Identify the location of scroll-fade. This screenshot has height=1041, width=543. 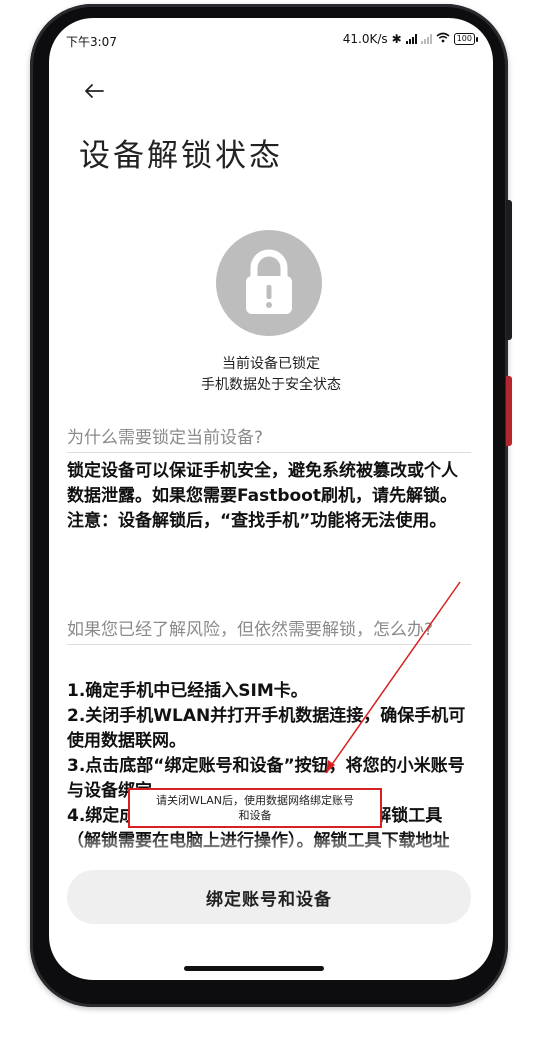
(271, 853).